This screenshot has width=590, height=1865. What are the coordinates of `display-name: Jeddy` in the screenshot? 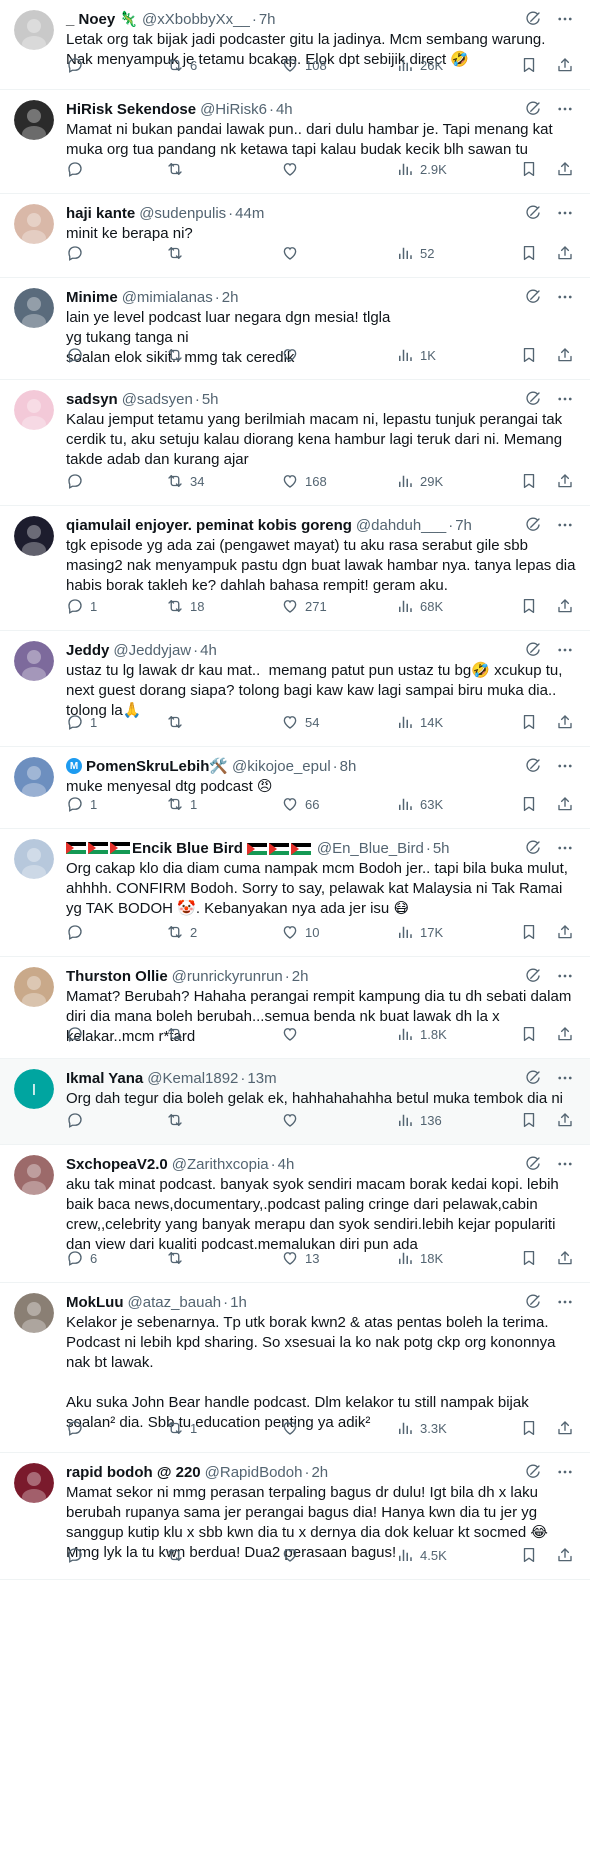 It's located at (87, 650).